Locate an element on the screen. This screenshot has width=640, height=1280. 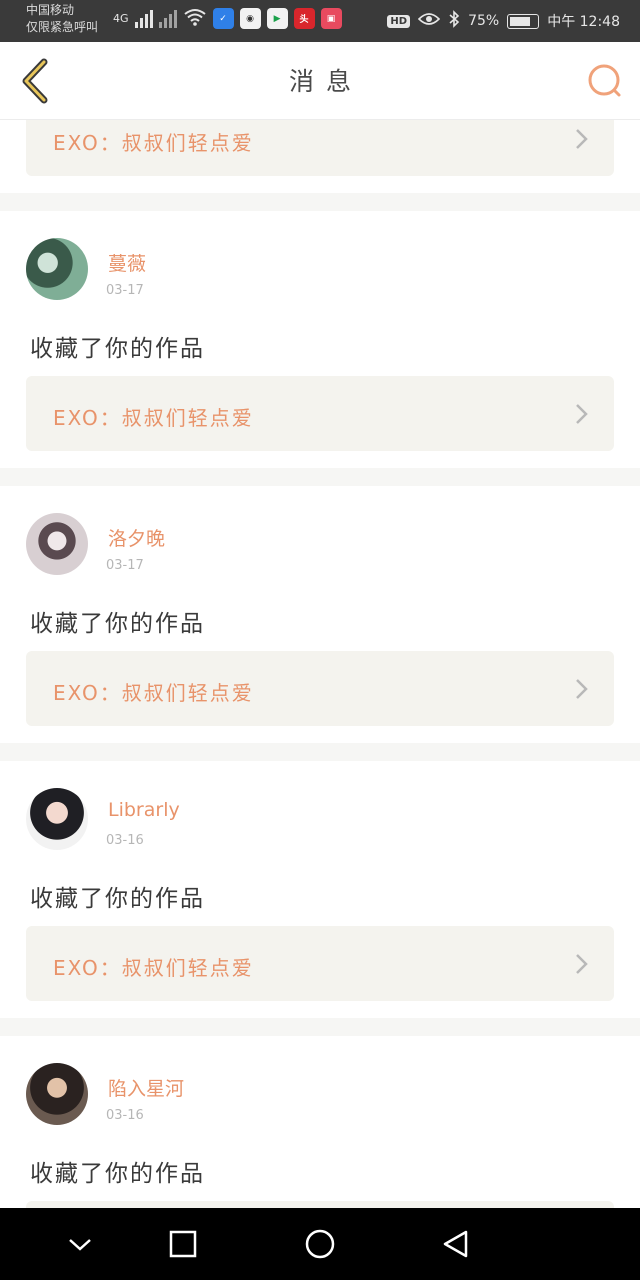
signal-off-icon is located at coordinates (167, 18).